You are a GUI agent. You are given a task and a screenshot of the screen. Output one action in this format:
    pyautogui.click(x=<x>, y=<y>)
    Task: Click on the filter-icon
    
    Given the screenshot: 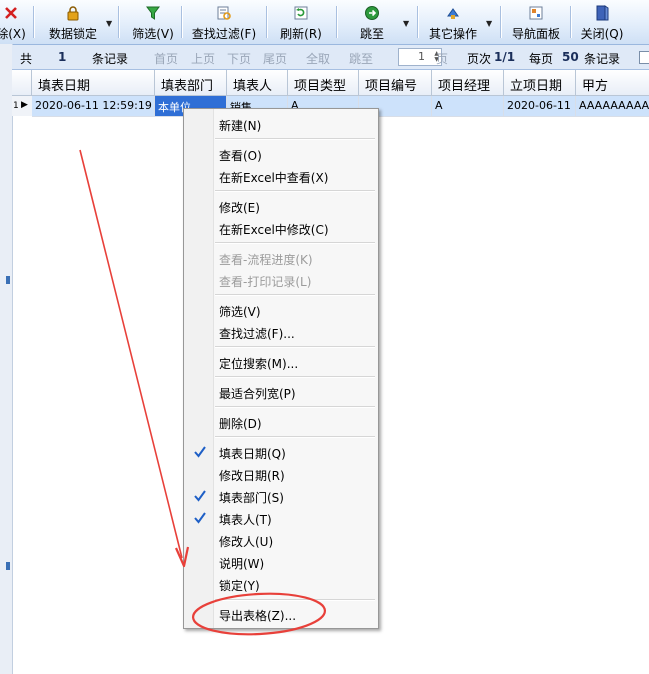 What is the action you would take?
    pyautogui.click(x=153, y=13)
    